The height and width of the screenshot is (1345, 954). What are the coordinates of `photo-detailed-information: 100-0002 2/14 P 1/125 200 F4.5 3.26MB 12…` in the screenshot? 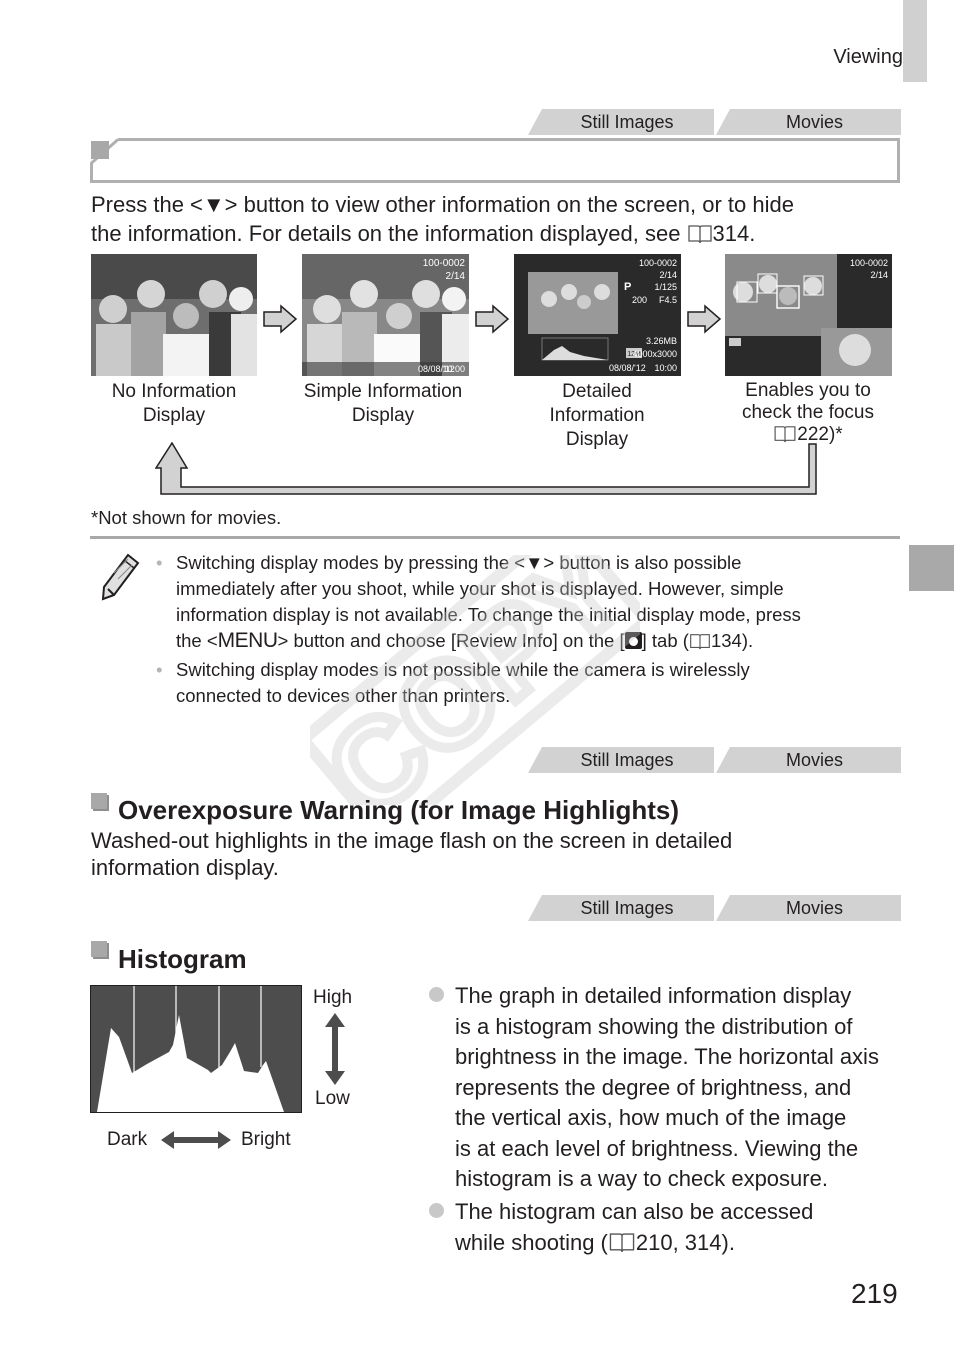 It's located at (597, 315).